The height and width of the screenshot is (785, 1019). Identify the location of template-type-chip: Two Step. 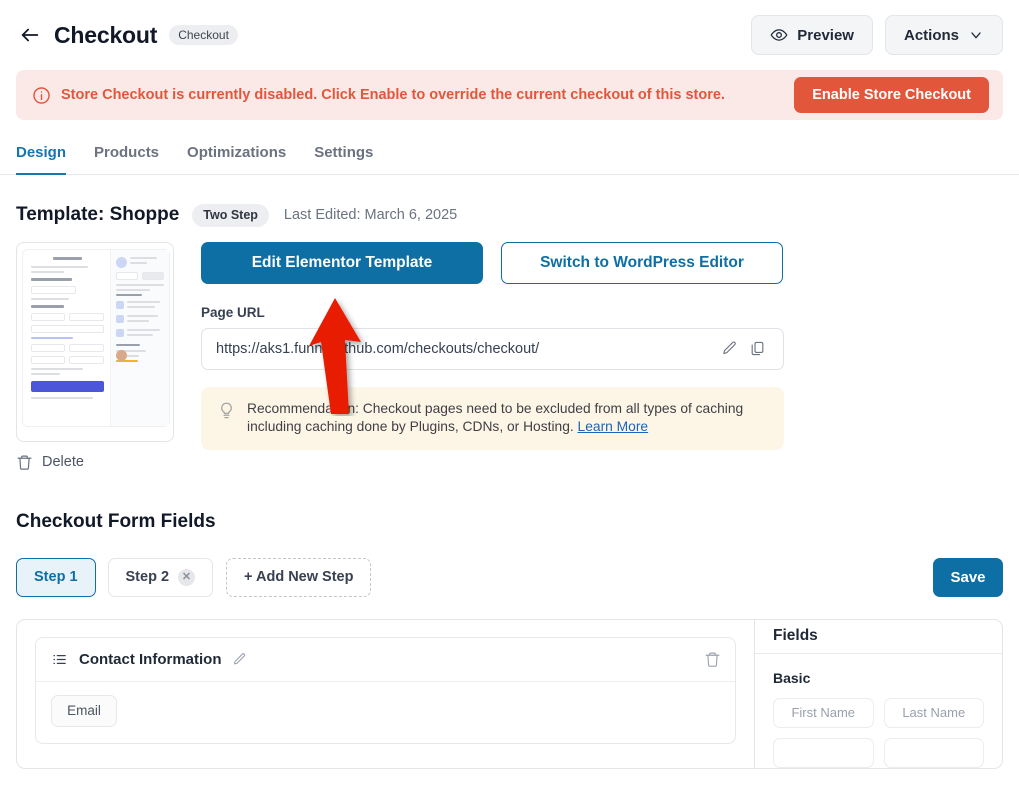
(230, 215).